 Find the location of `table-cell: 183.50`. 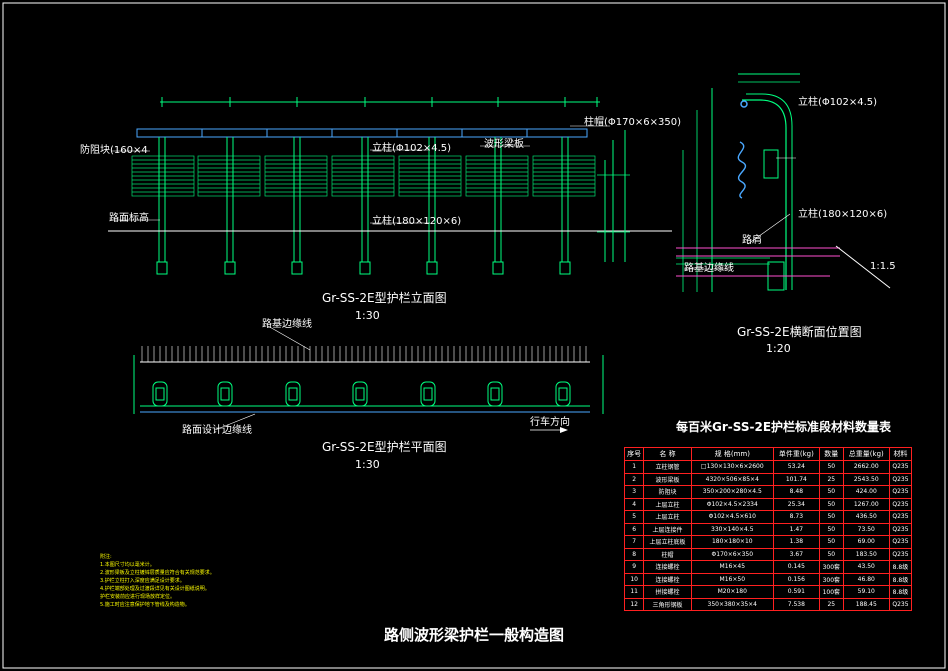

table-cell: 183.50 is located at coordinates (866, 554).